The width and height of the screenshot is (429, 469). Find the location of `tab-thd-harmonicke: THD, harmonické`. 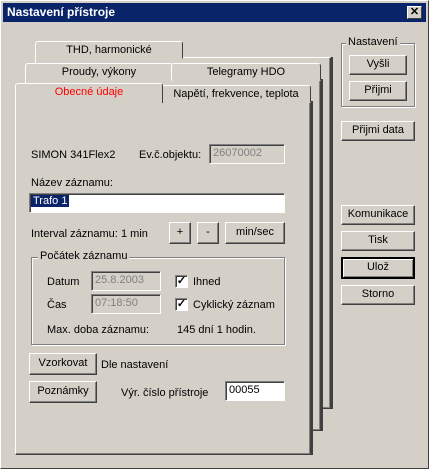

tab-thd-harmonicke: THD, harmonické is located at coordinates (109, 50).